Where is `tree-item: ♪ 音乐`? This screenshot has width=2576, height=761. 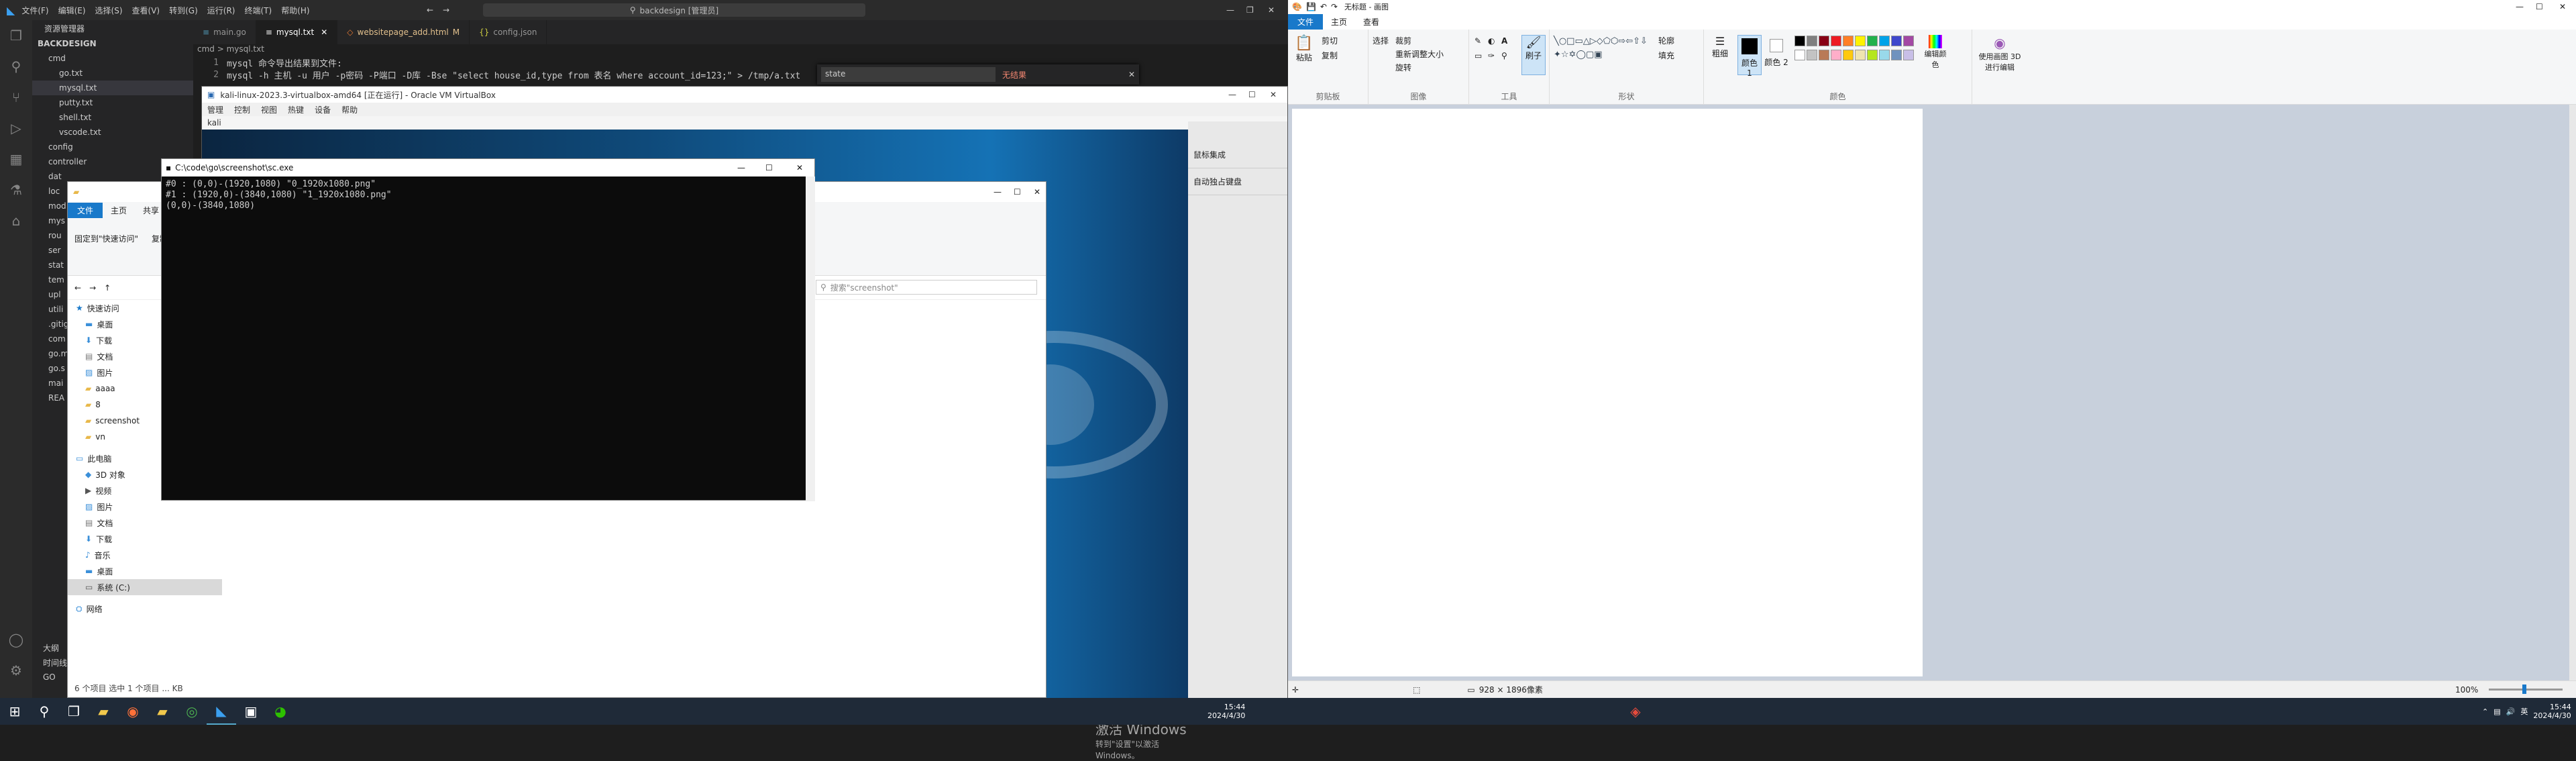
tree-item: ♪ 音乐 is located at coordinates (145, 555).